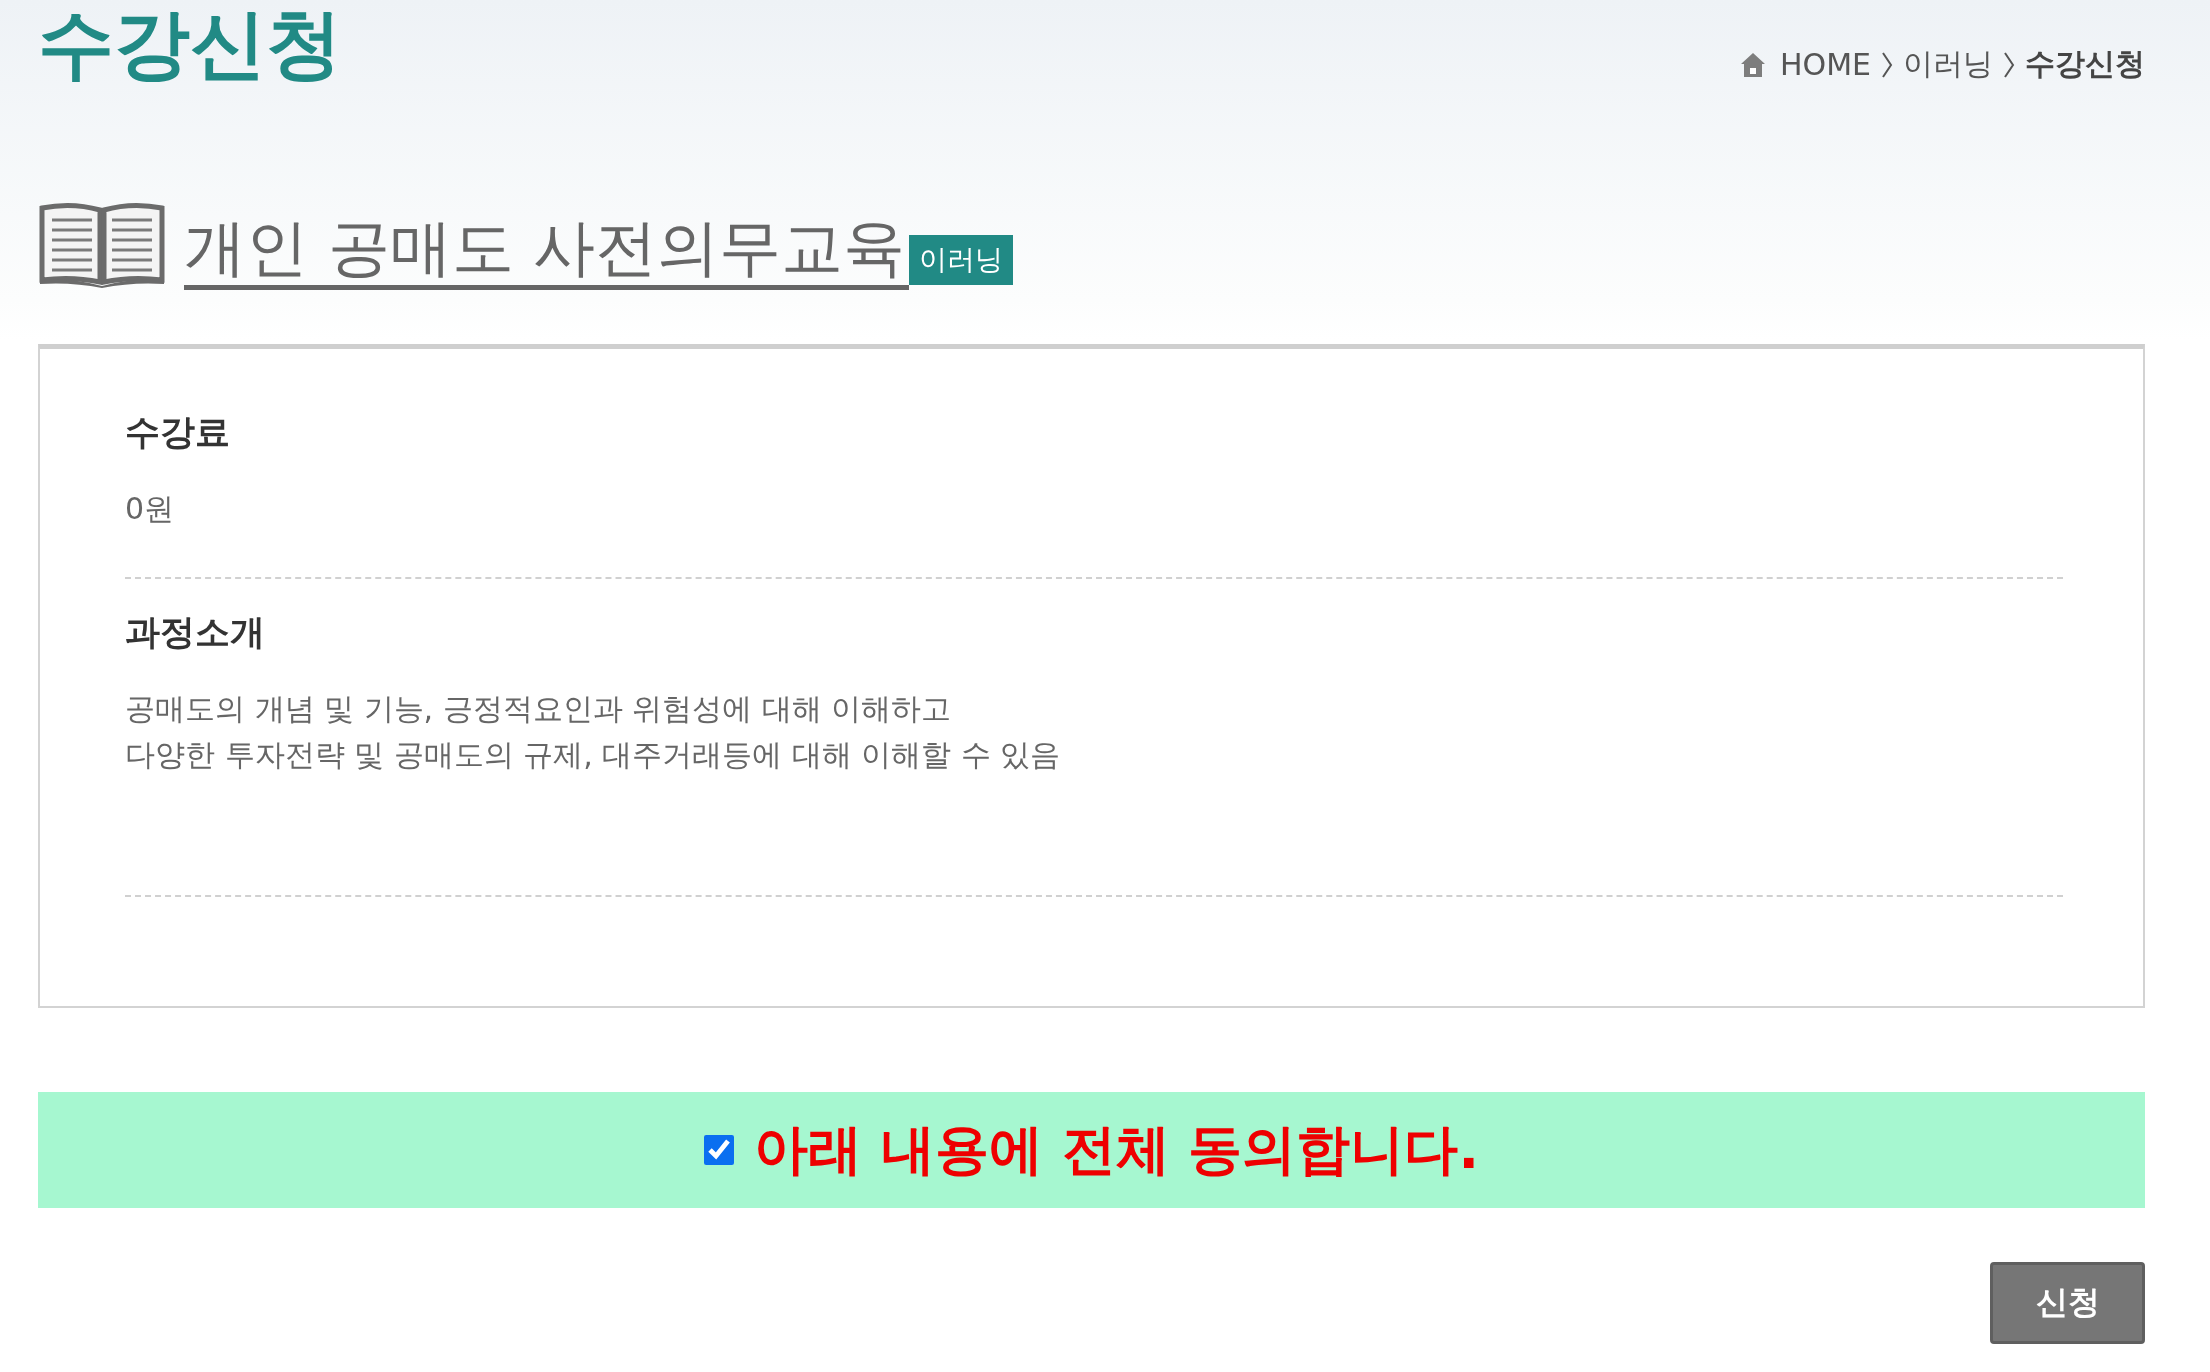  Describe the element at coordinates (547, 250) in the screenshot. I see `course-title: 개인 공매도 사전의무교육` at that location.